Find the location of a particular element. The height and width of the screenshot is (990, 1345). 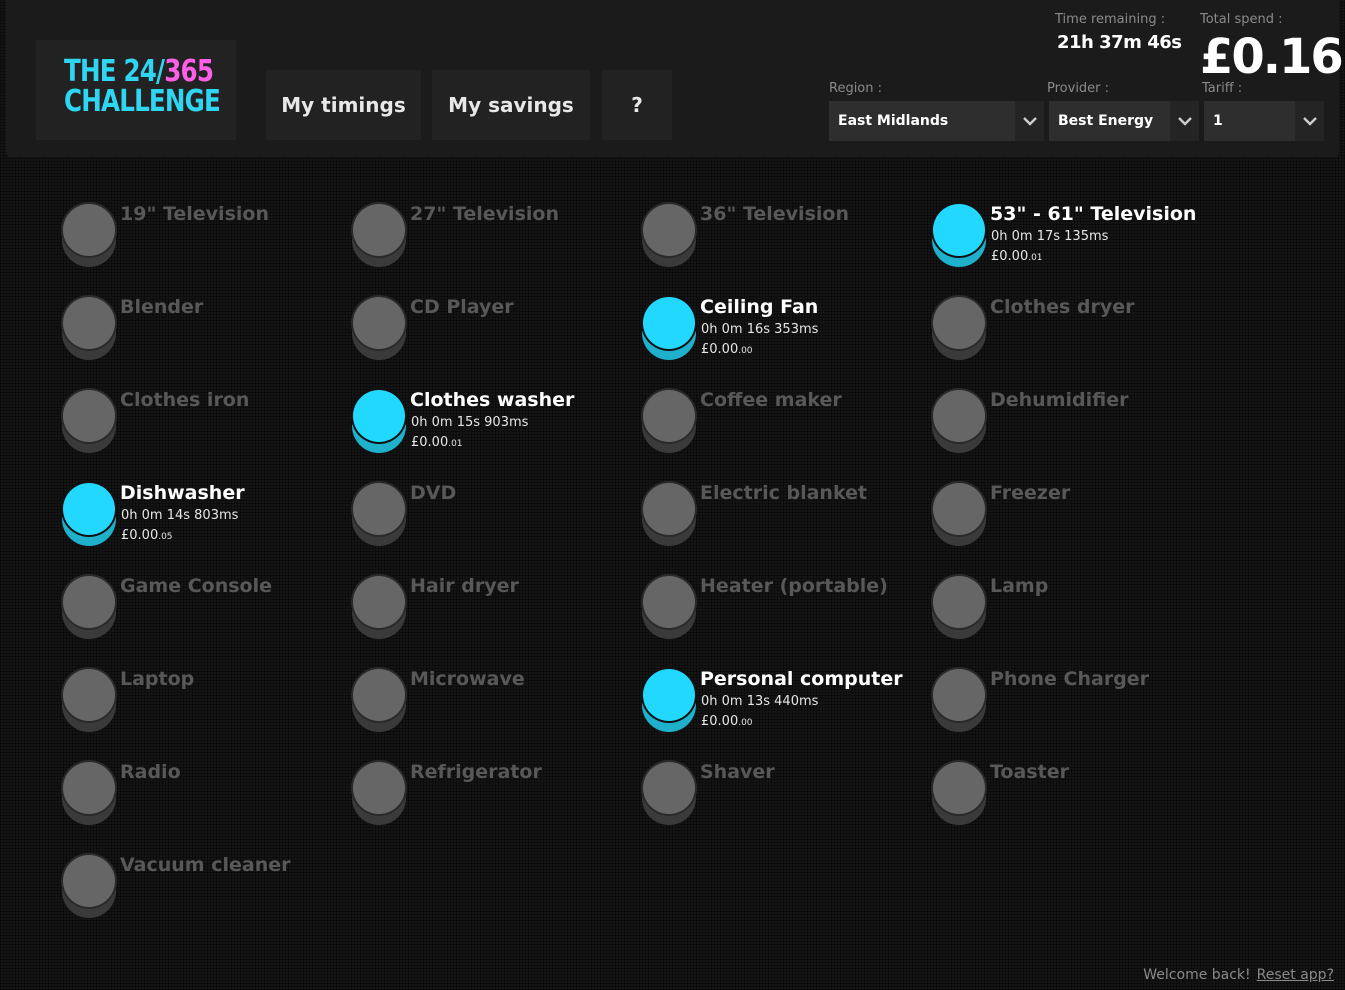

appliance-cost-fraction: .01 is located at coordinates (1035, 258).